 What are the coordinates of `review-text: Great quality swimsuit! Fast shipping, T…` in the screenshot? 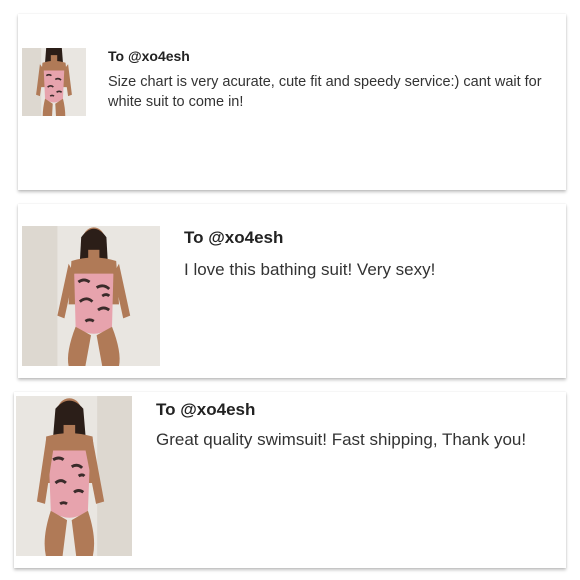 It's located at (341, 439).